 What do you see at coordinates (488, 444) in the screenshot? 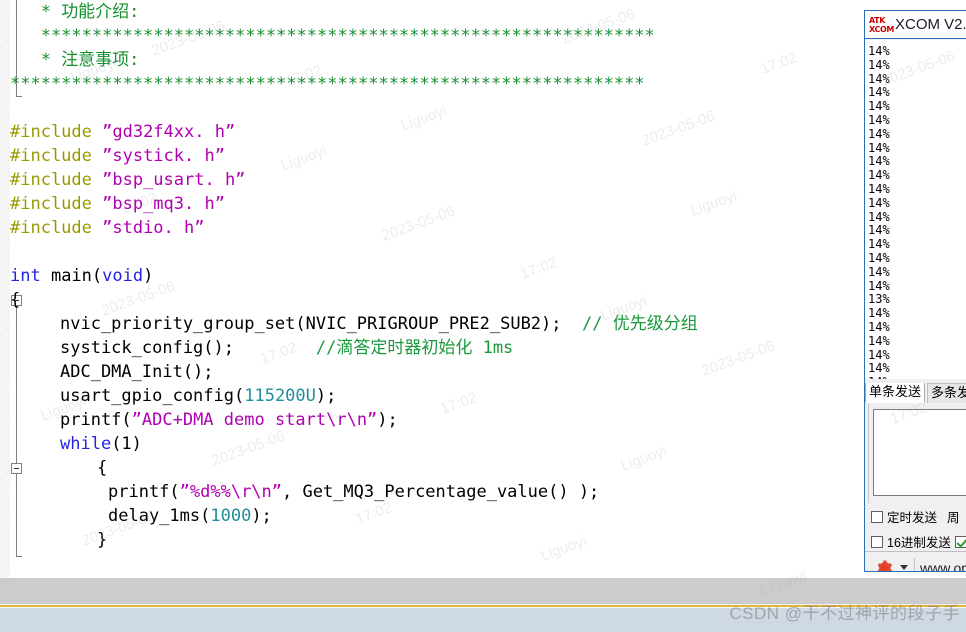
I see `code-line: while(1)` at bounding box center [488, 444].